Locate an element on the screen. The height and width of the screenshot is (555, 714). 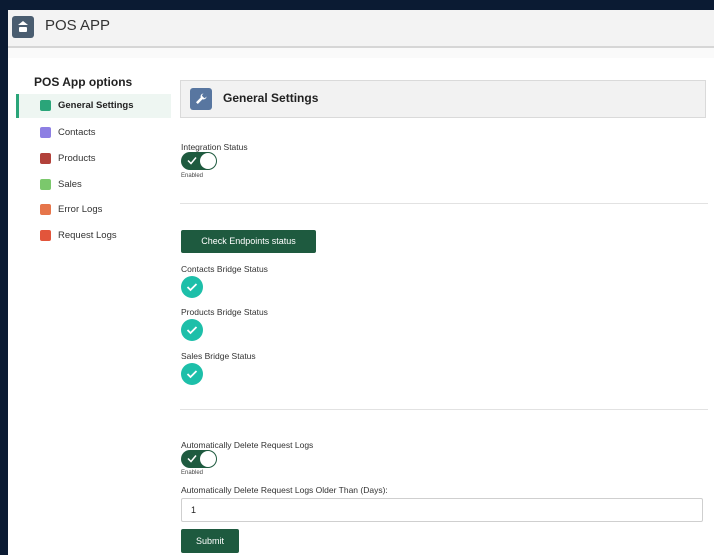
request-log-icon is located at coordinates (45, 235).